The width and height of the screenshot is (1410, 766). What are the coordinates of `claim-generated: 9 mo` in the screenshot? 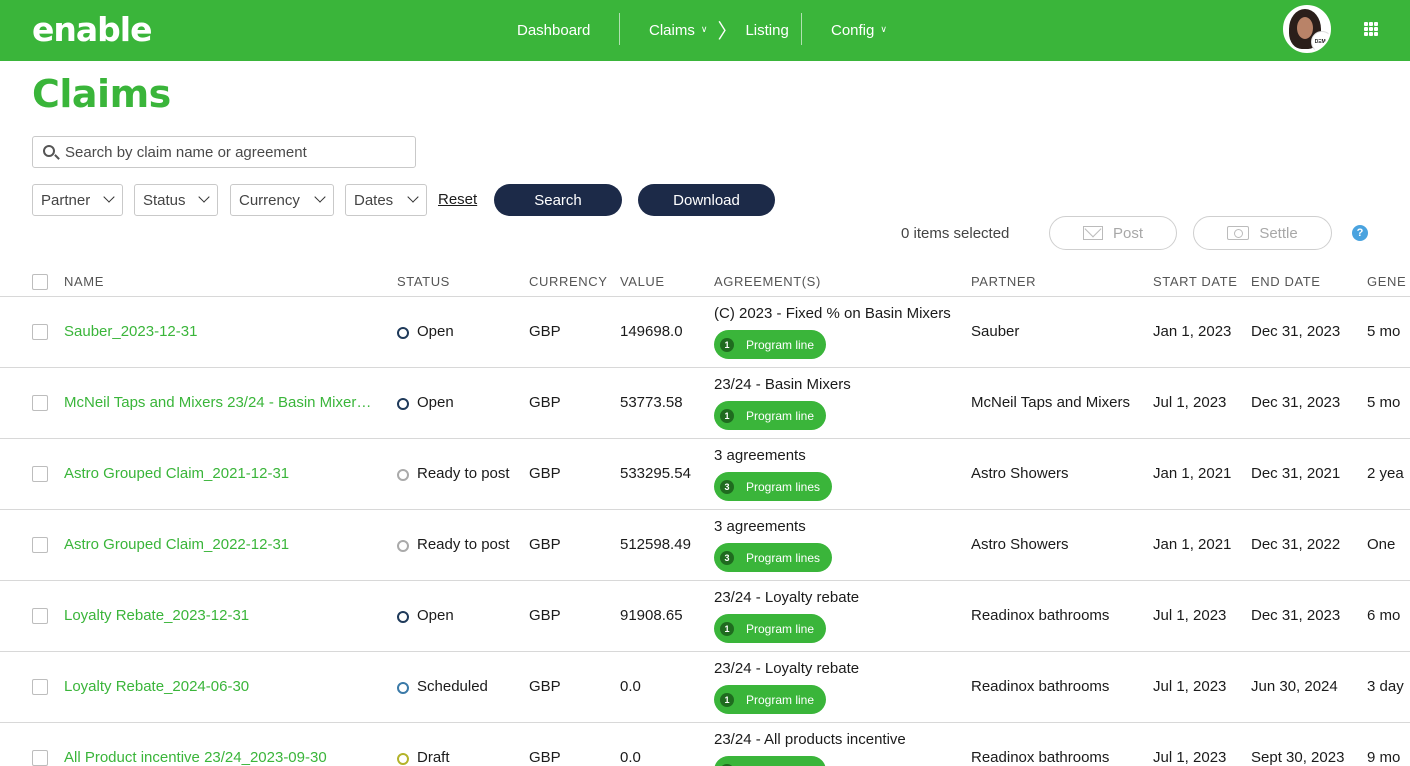 It's located at (1384, 757).